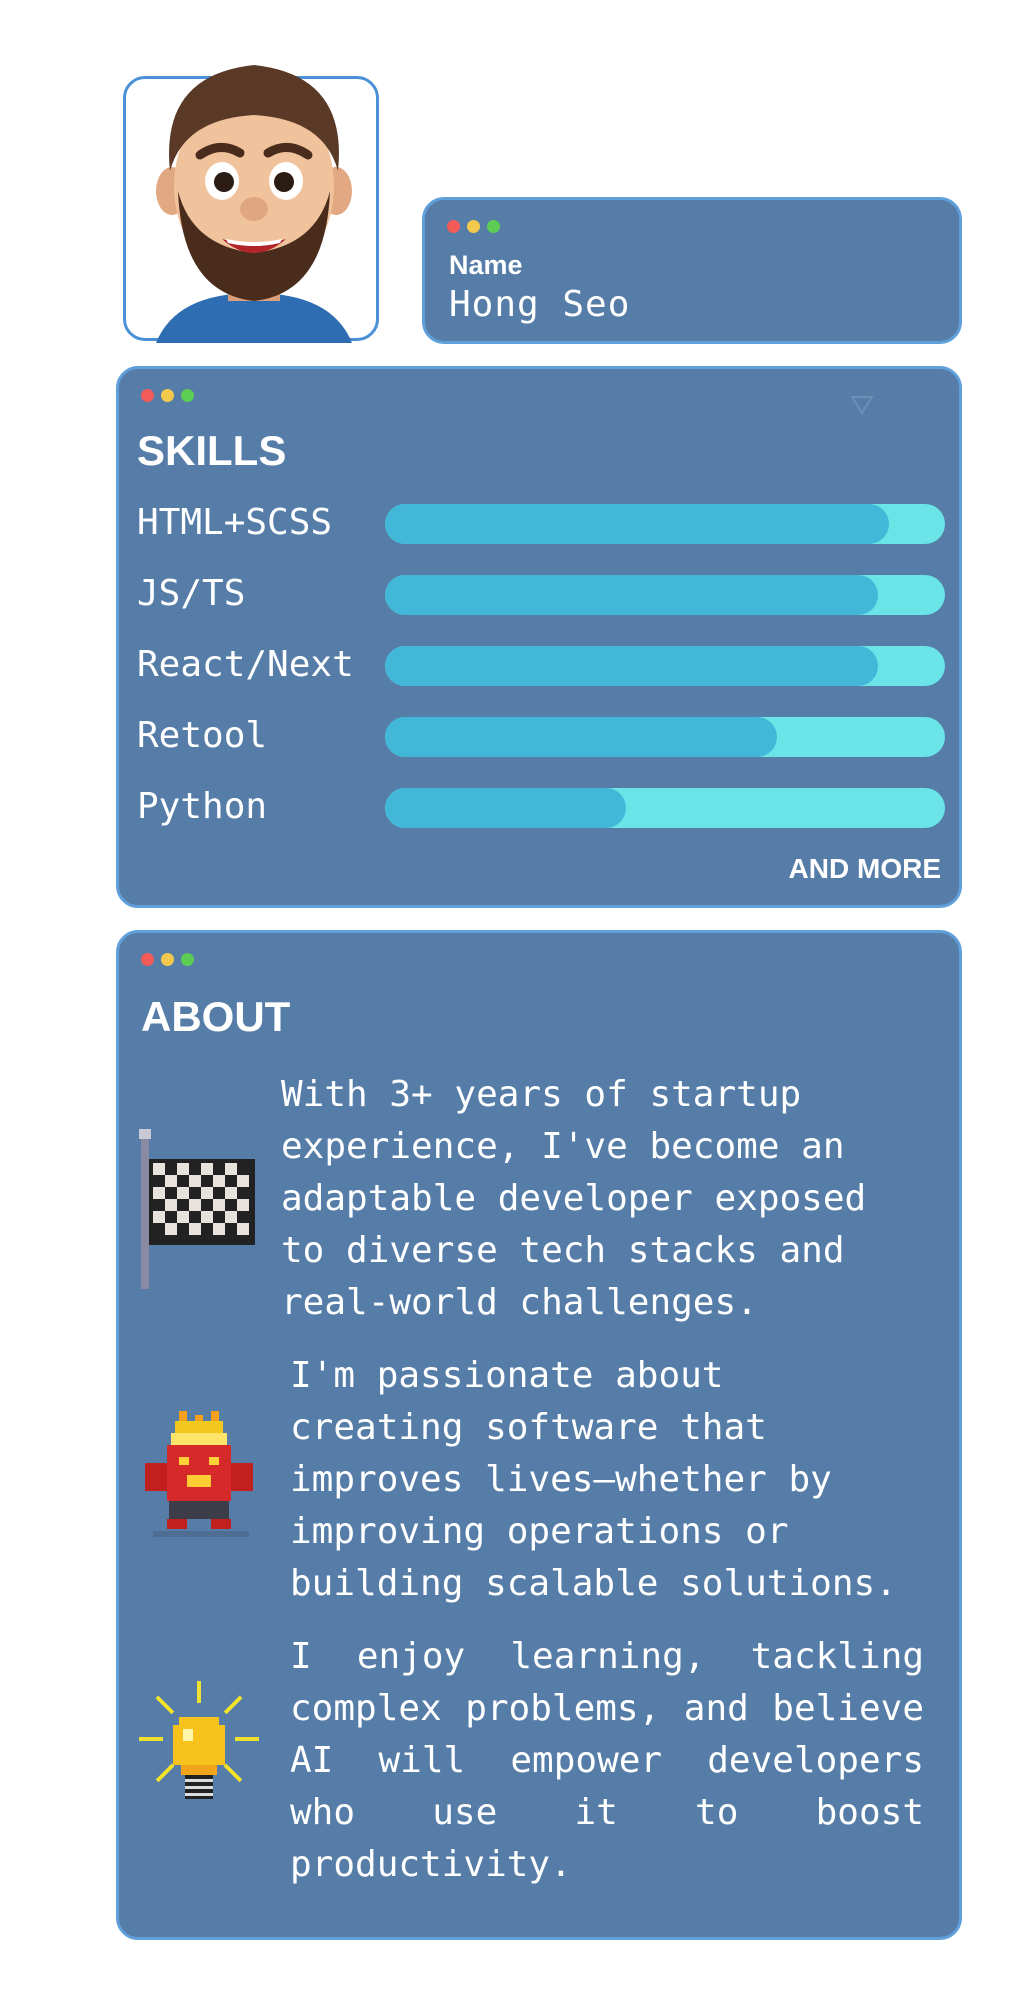 This screenshot has height=2000, width=1024. I want to click on skill-row: Python, so click(542, 807).